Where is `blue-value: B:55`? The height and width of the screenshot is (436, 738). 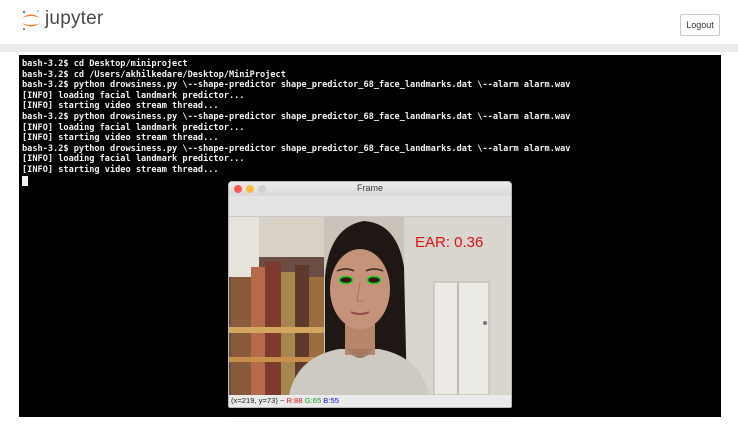
blue-value: B:55 is located at coordinates (331, 400).